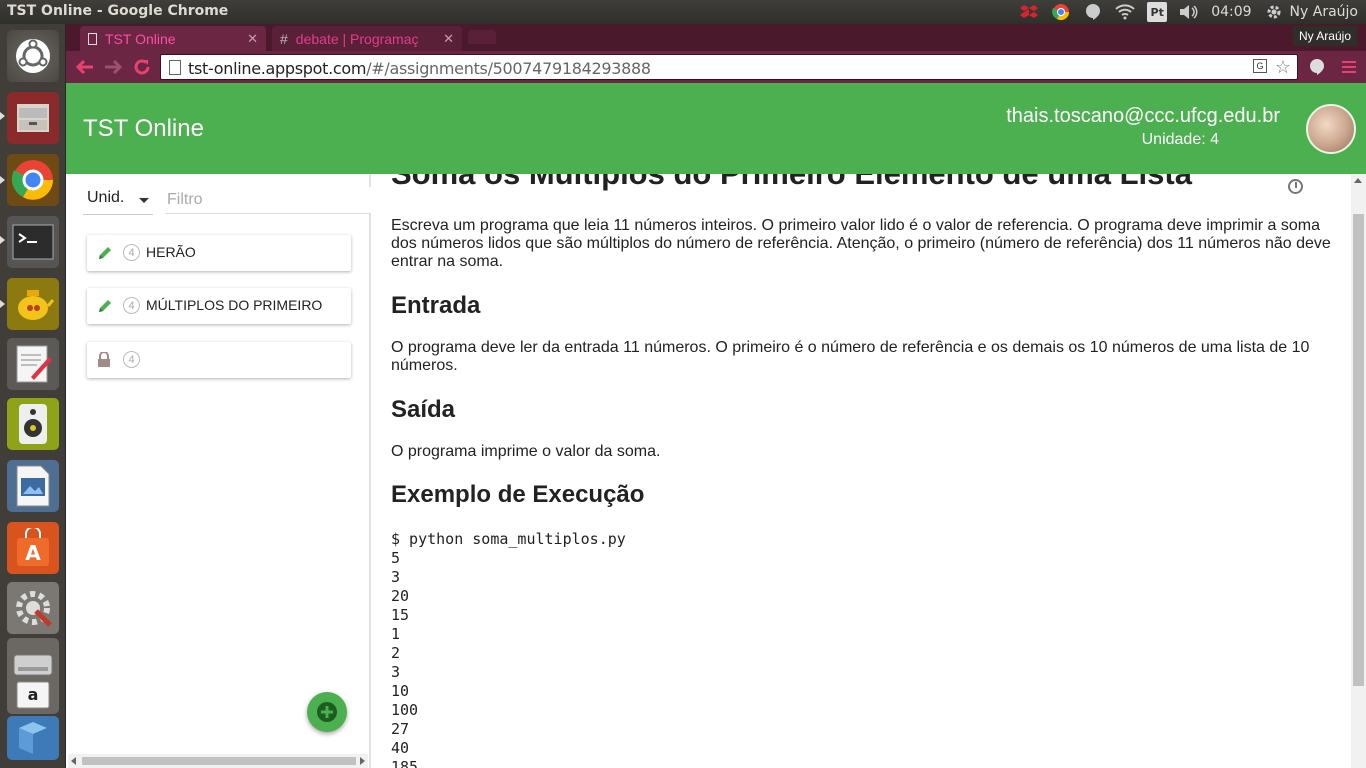  I want to click on assignment-card-herao: 4 HERÃO, so click(219, 253).